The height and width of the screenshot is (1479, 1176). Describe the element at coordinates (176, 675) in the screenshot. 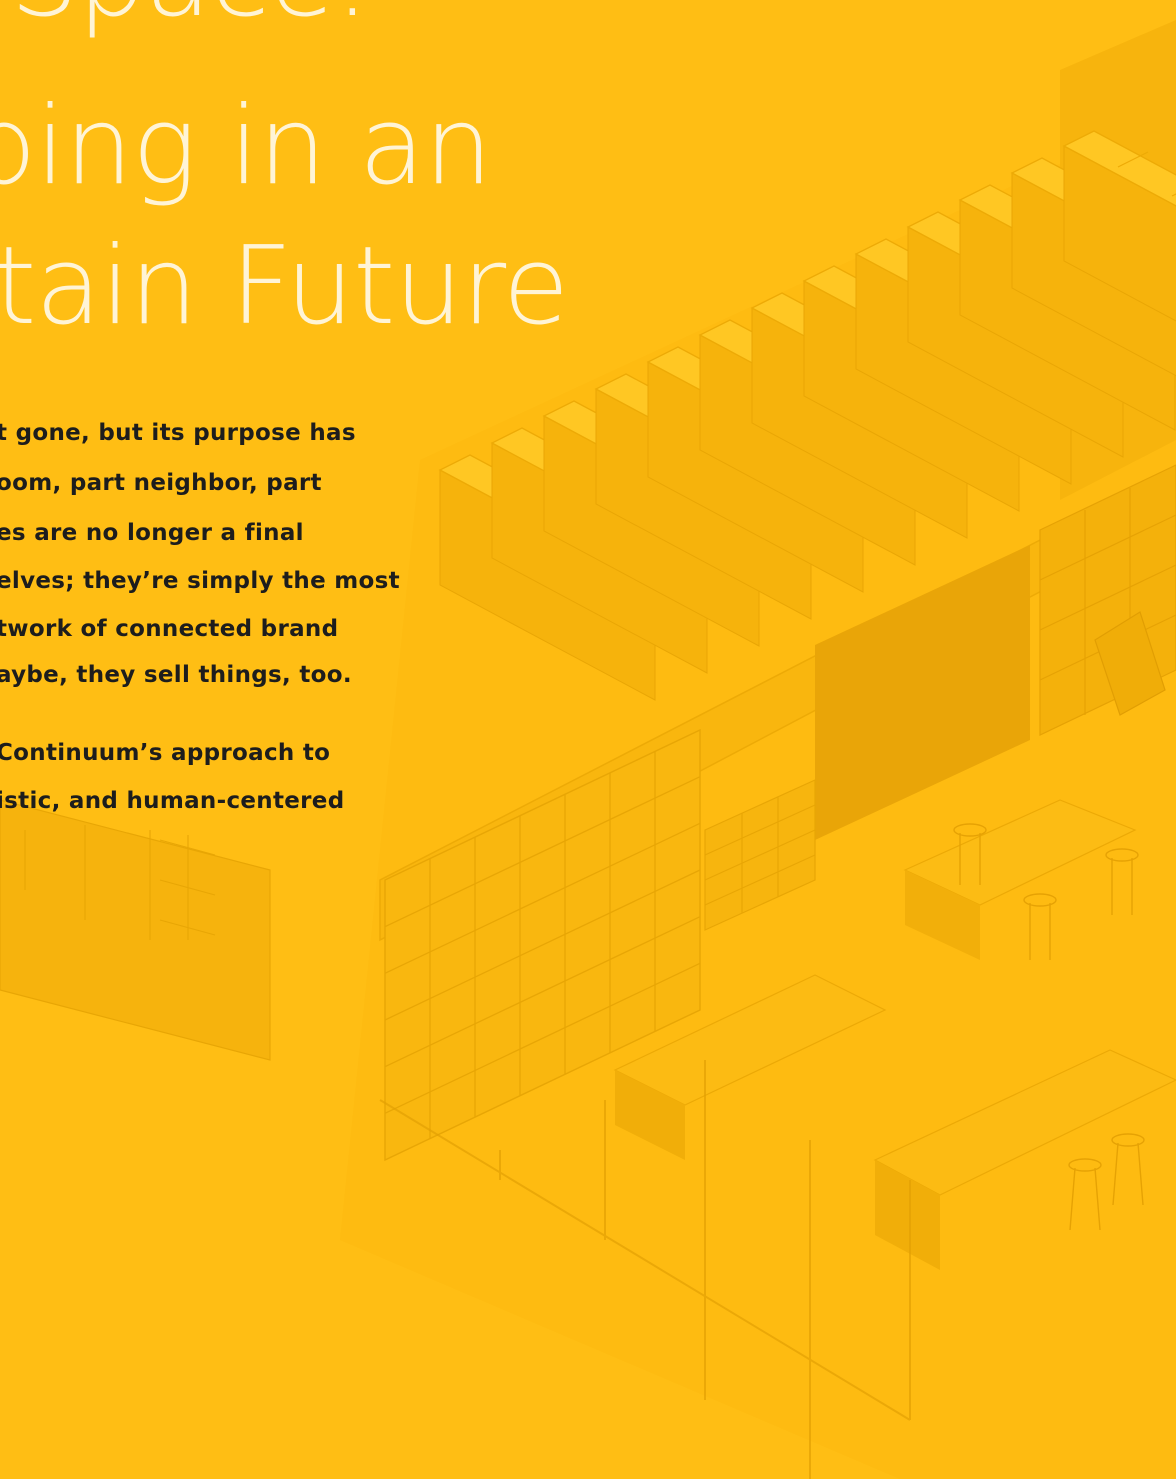

I see `paragraph-1-line-6: aybe, they sell things, too.` at that location.